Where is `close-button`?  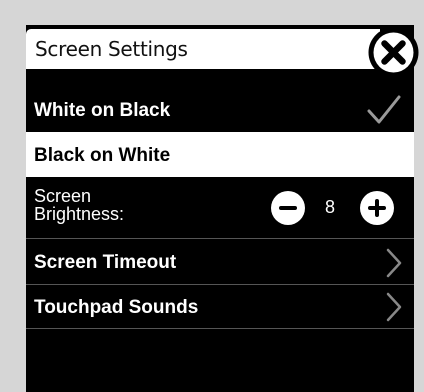 close-button is located at coordinates (393, 52).